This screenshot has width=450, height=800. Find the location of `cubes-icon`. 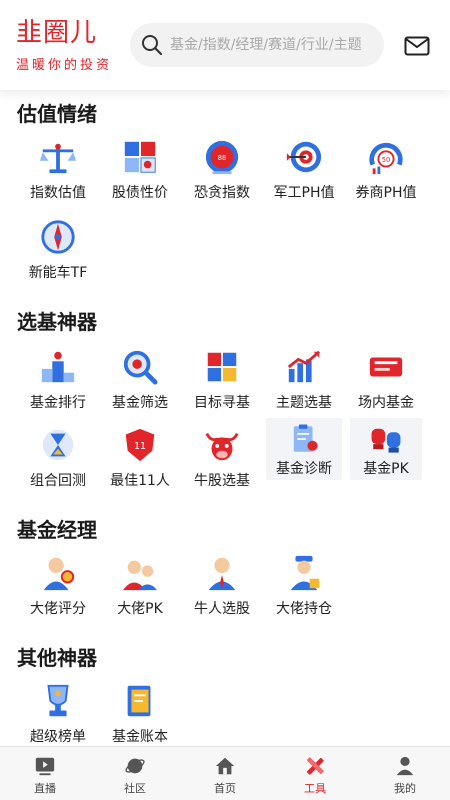

cubes-icon is located at coordinates (222, 367).